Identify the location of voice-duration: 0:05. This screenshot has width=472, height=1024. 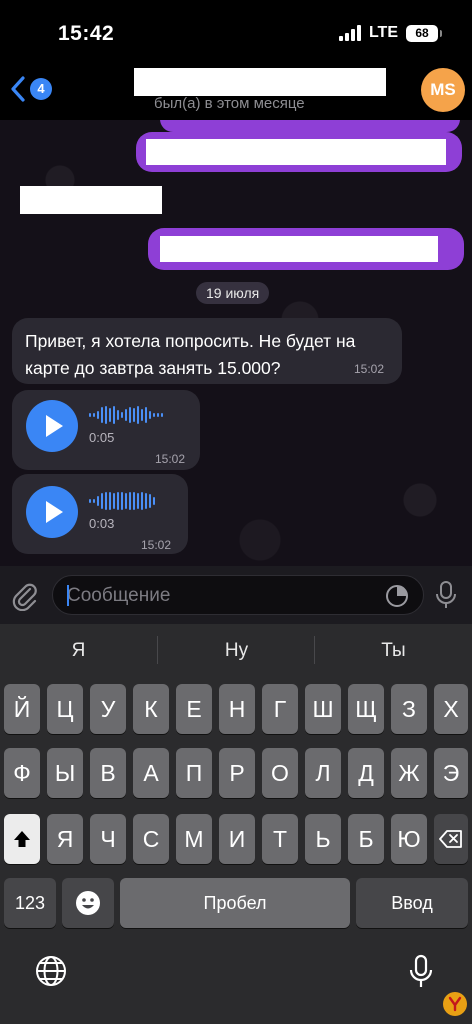
(102, 437).